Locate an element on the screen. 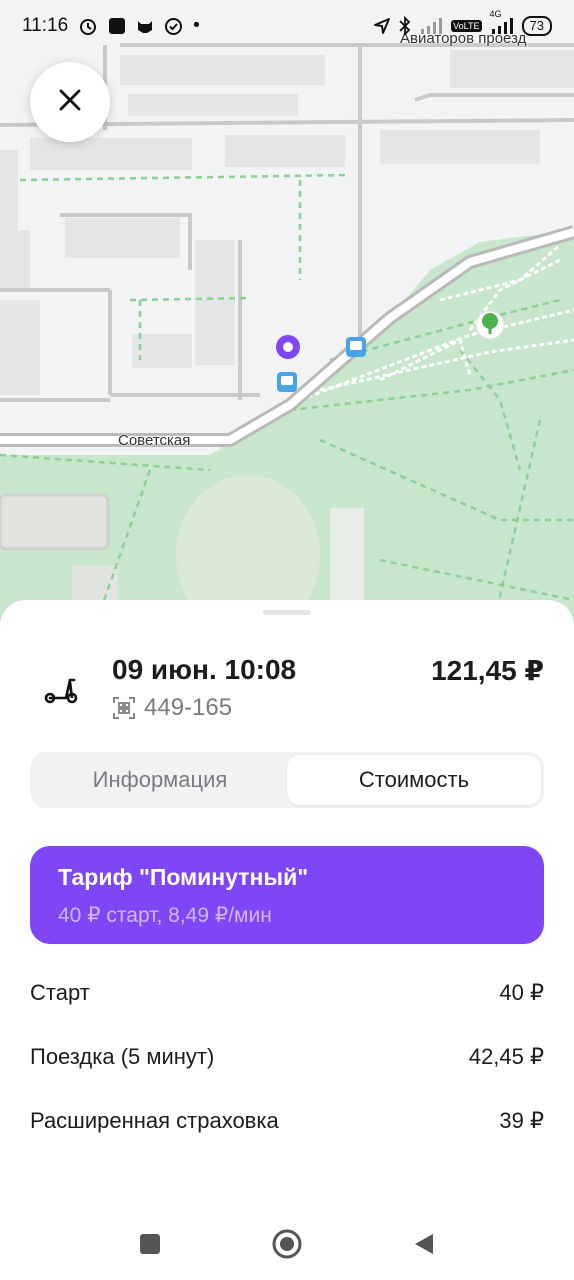 The image size is (574, 1280). ride-summary: 09 июн. 10:08 449-165 121,45 ₽ is located at coordinates (287, 688).